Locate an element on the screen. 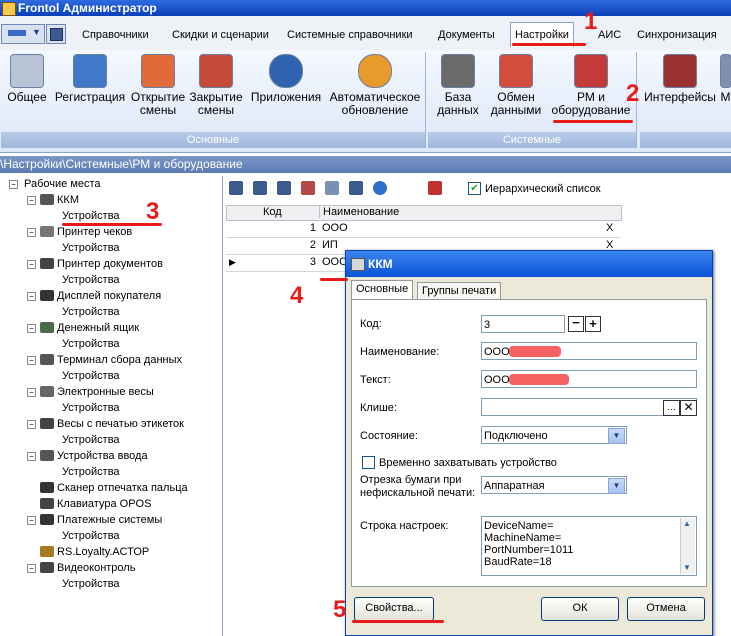  scroll-down-icon: ▼ is located at coordinates (687, 568).